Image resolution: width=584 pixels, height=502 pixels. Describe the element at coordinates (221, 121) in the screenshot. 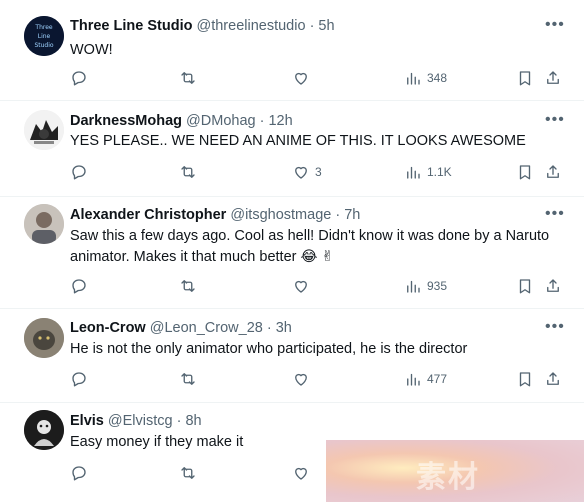

I see `author-handle: @DMohag` at that location.